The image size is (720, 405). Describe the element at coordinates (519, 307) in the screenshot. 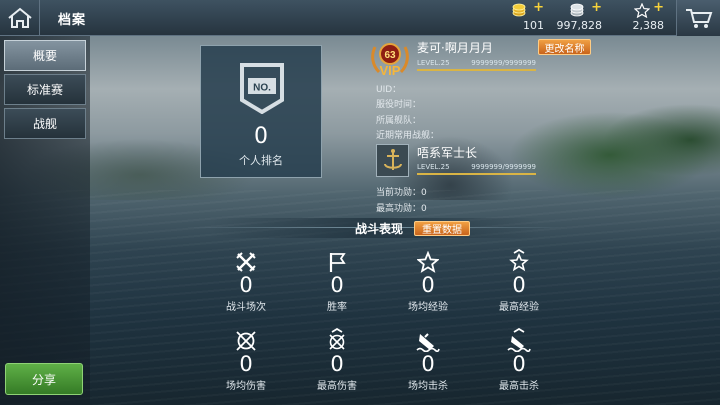

I see `stat-label: 最高经验` at that location.